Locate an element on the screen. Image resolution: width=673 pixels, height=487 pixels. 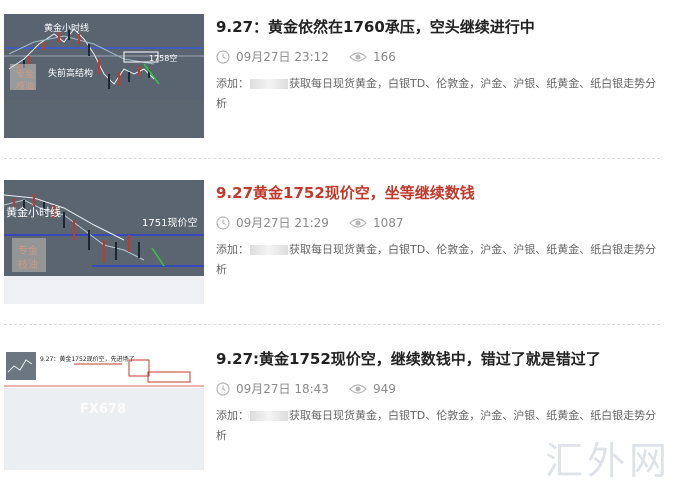
thumbnail-label: 1751现价空 is located at coordinates (170, 223).